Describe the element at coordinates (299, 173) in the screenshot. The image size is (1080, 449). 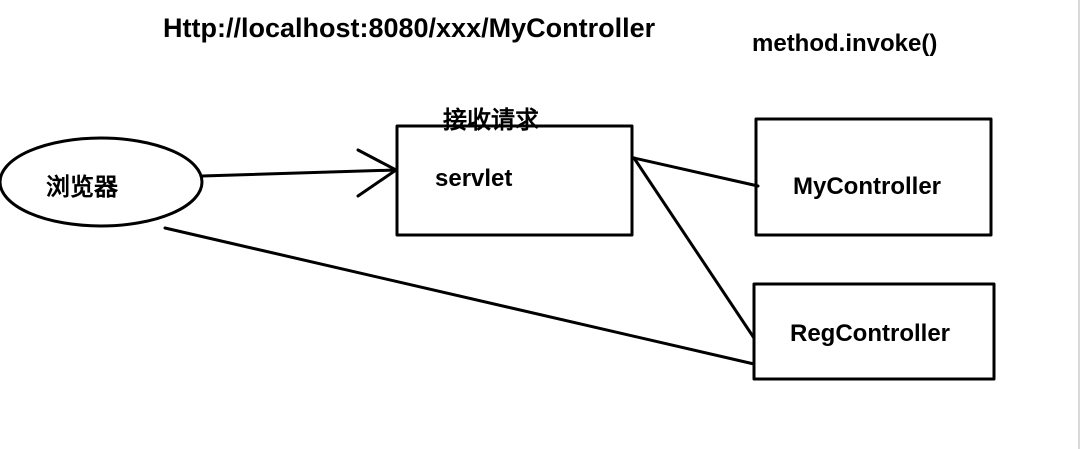
I see `browser-to-servlet-arrow` at that location.